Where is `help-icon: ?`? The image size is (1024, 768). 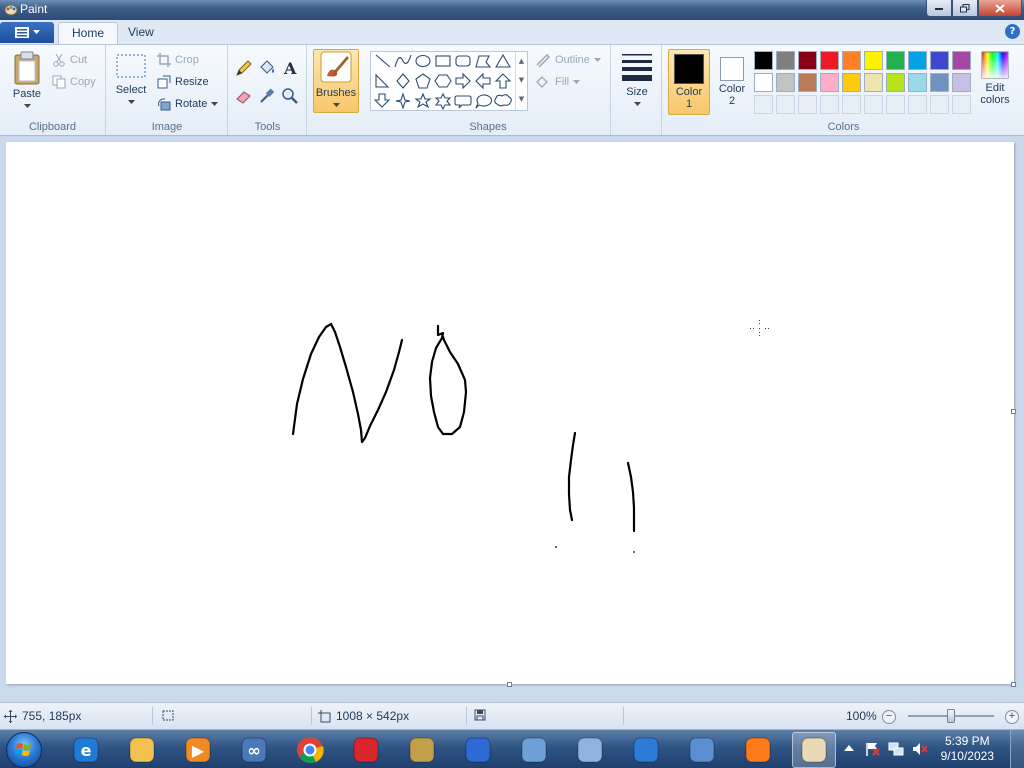
help-icon: ? is located at coordinates (1012, 31).